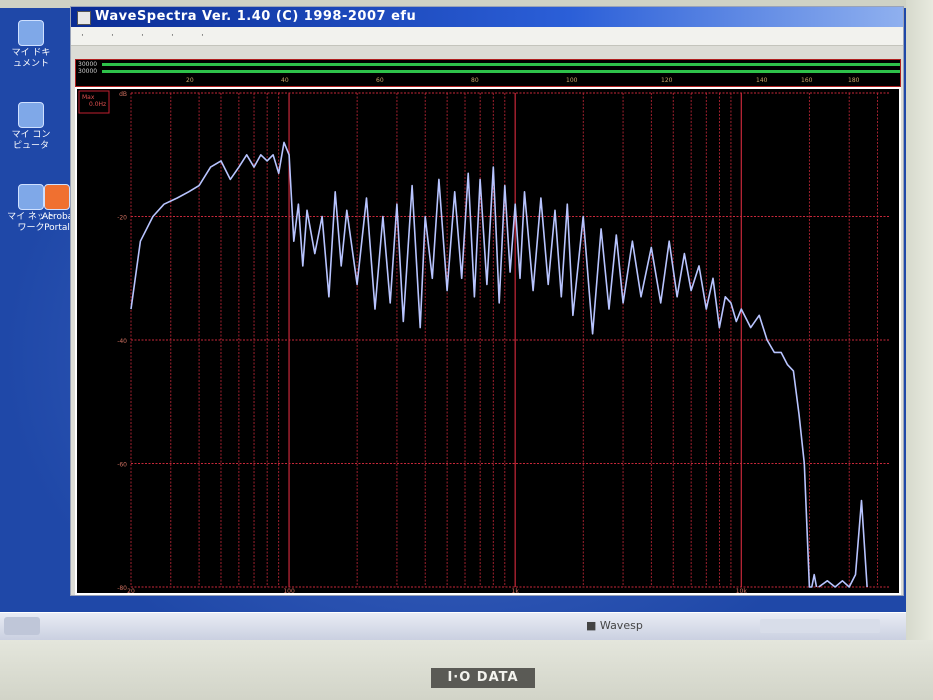 The height and width of the screenshot is (700, 933). I want to click on x-tick-label: 20, so click(131, 590).